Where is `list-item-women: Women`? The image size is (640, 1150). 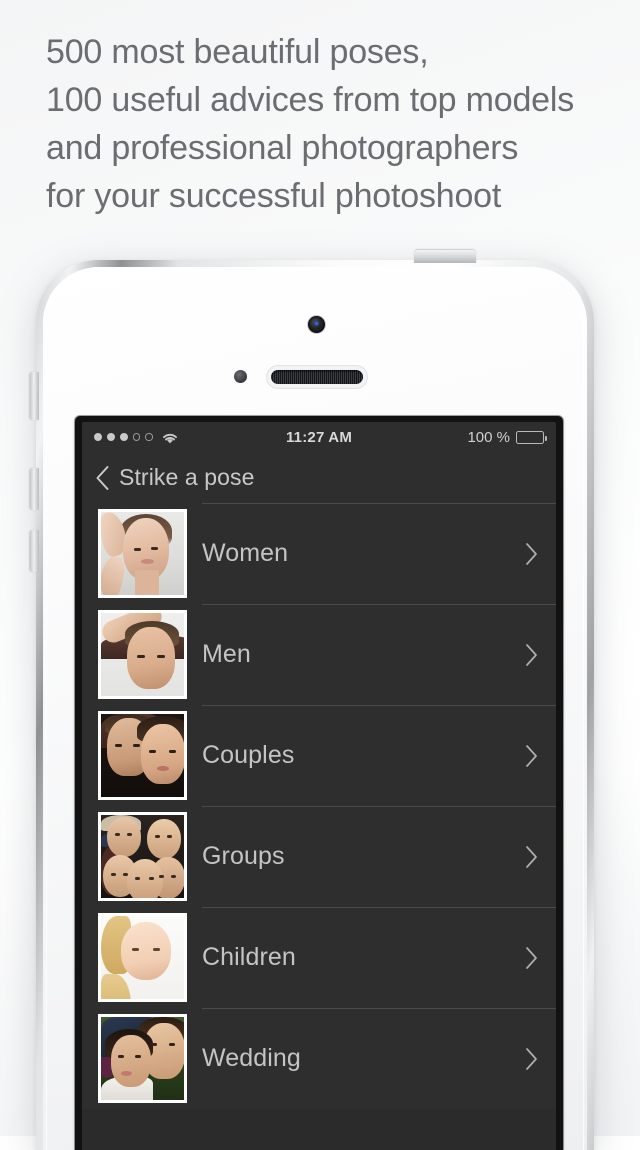 list-item-women: Women is located at coordinates (319, 553).